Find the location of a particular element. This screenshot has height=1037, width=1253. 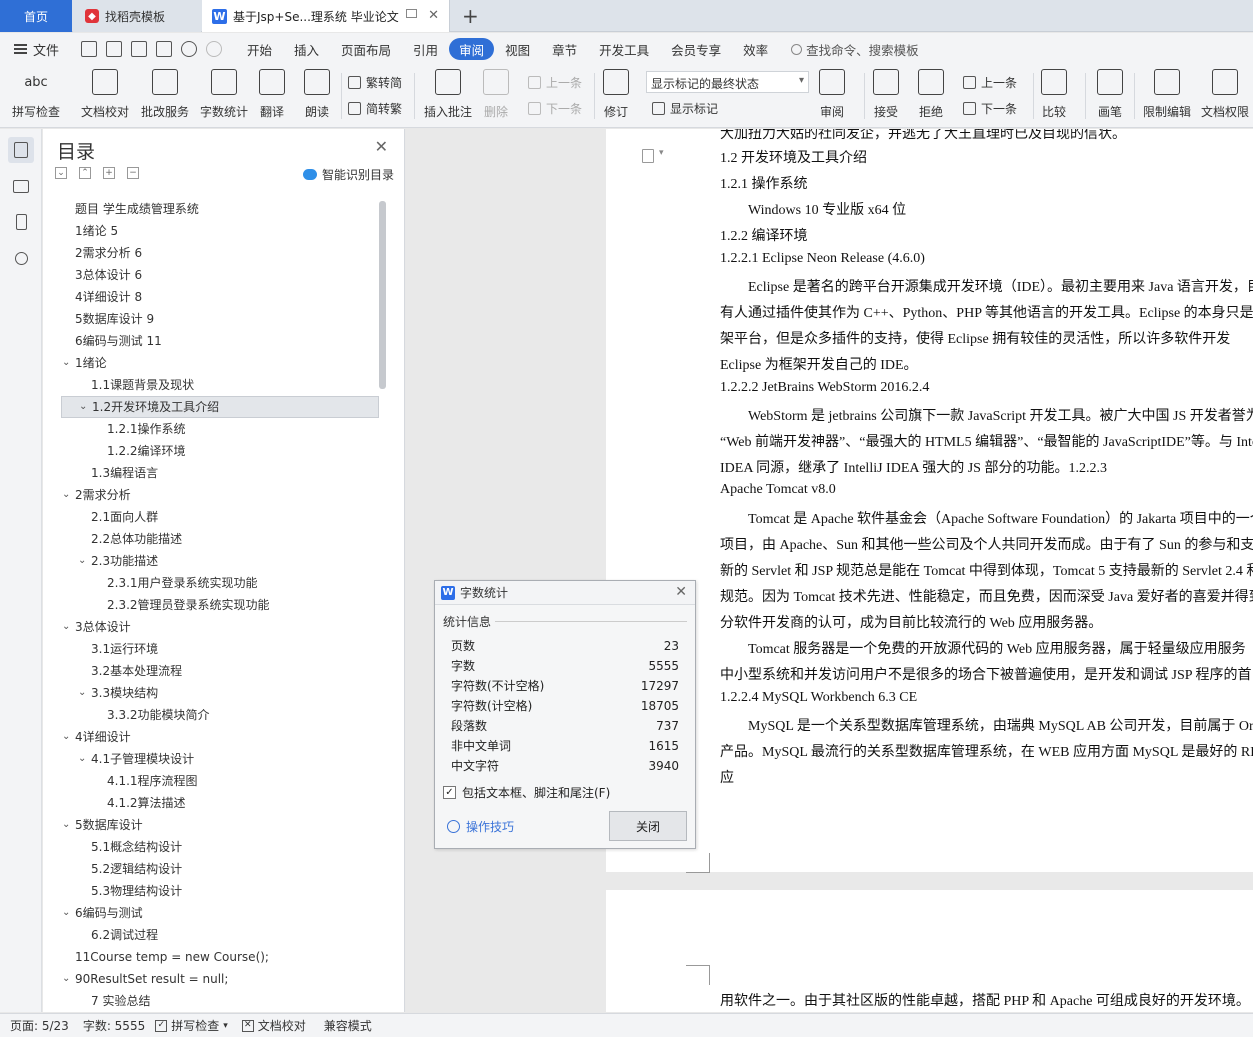

track-changes-button: 修订 is located at coordinates (616, 94).